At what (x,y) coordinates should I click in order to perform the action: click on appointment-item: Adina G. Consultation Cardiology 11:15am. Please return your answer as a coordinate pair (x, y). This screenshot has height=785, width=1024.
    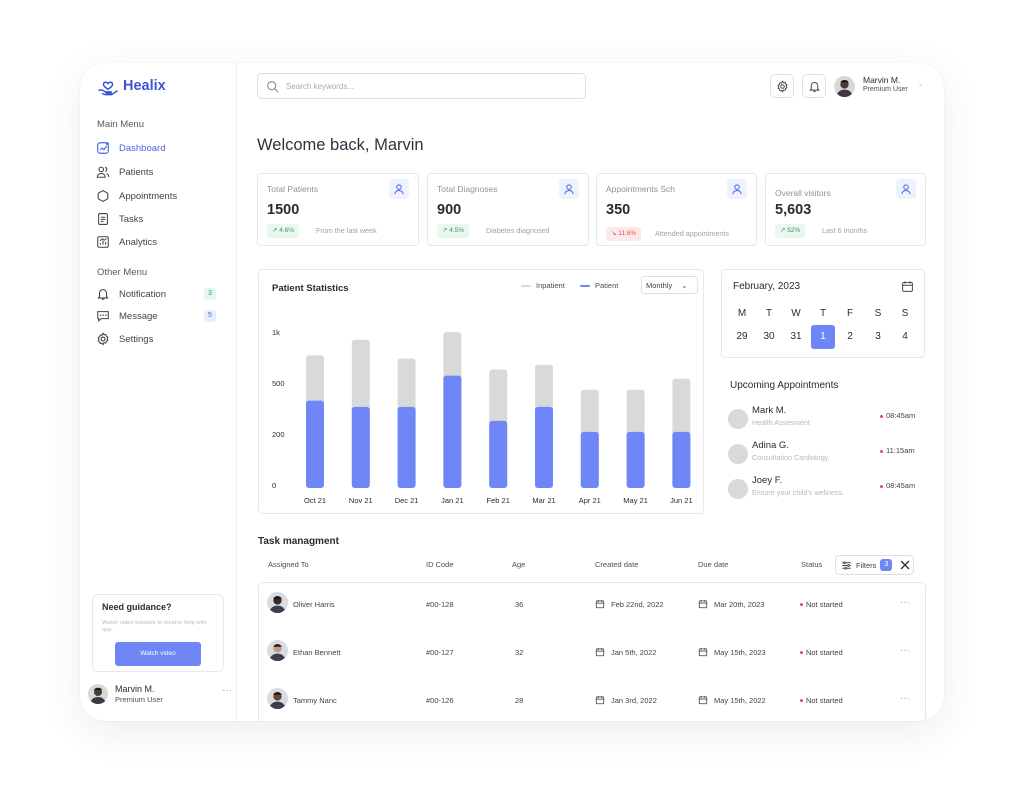
    Looking at the image, I should click on (824, 454).